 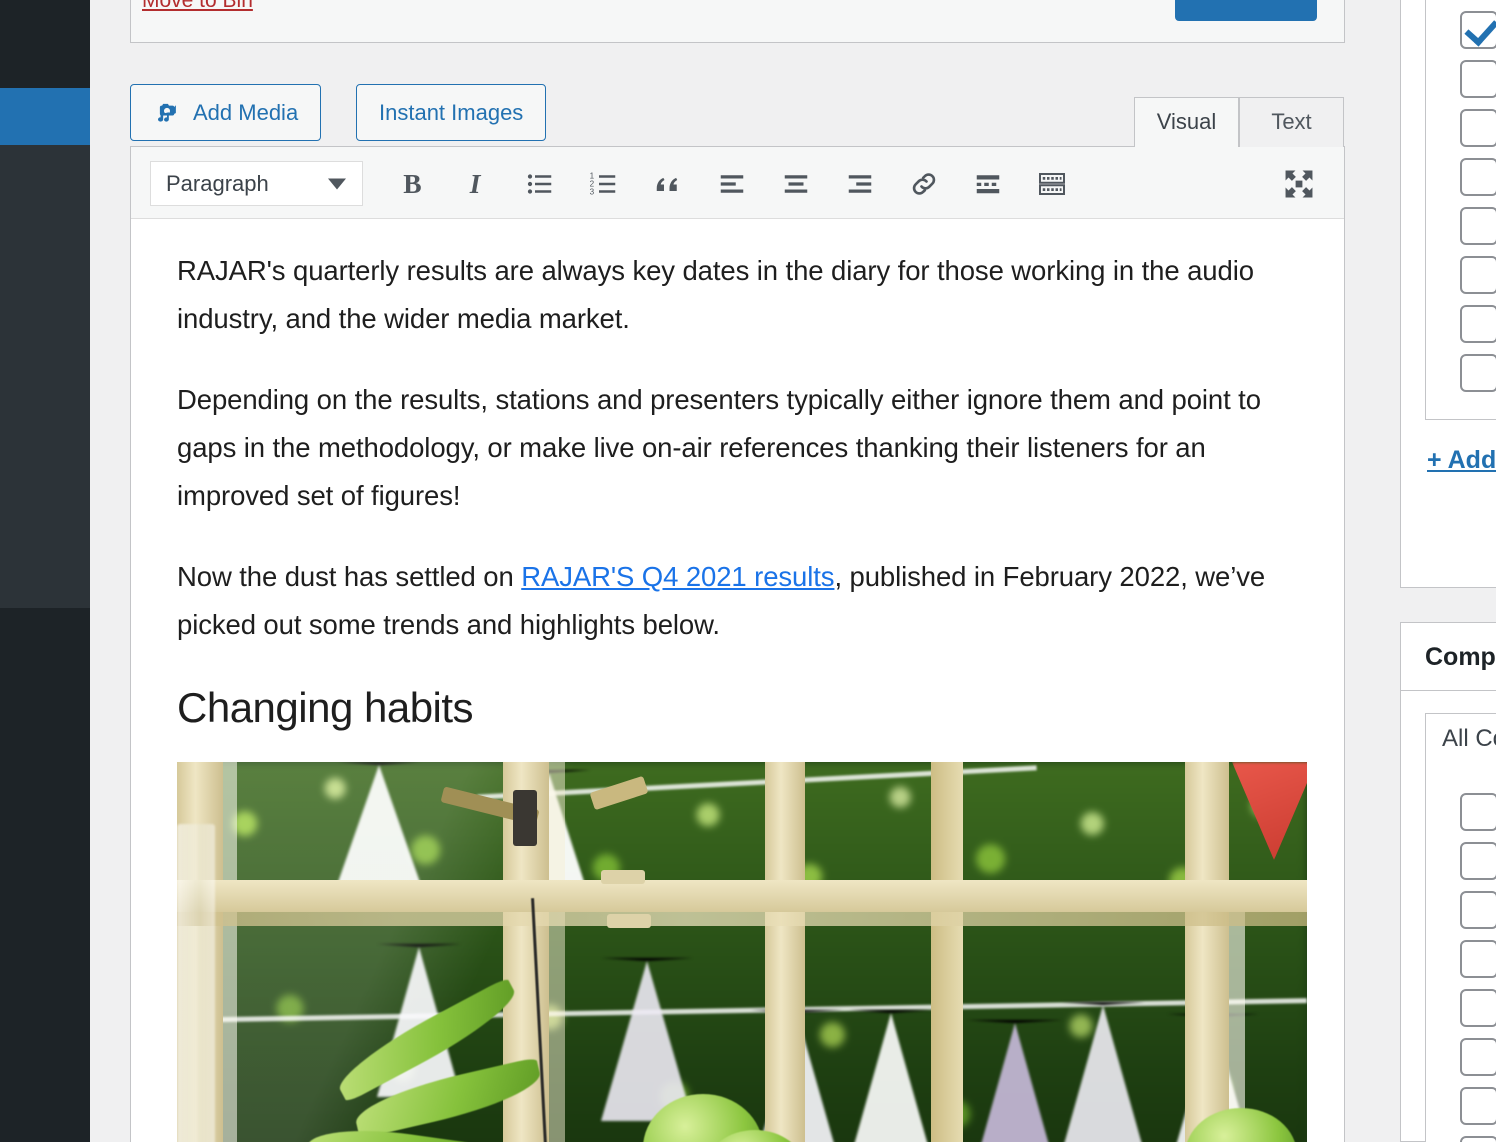 I want to click on list-item: o, so click(x=1478, y=1105).